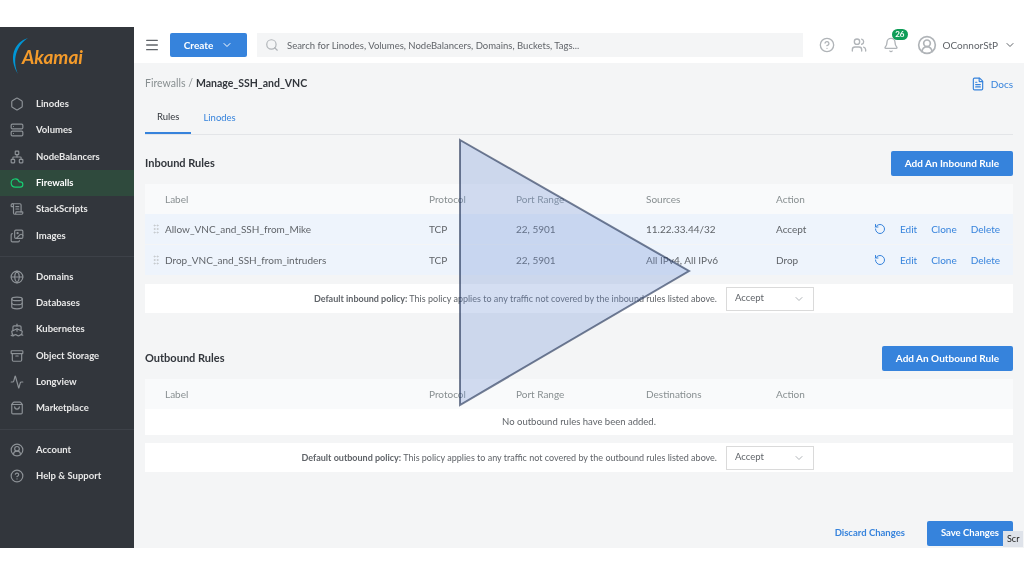  Describe the element at coordinates (951, 163) in the screenshot. I see `add-rule-button: Add An Inbound Rule` at that location.